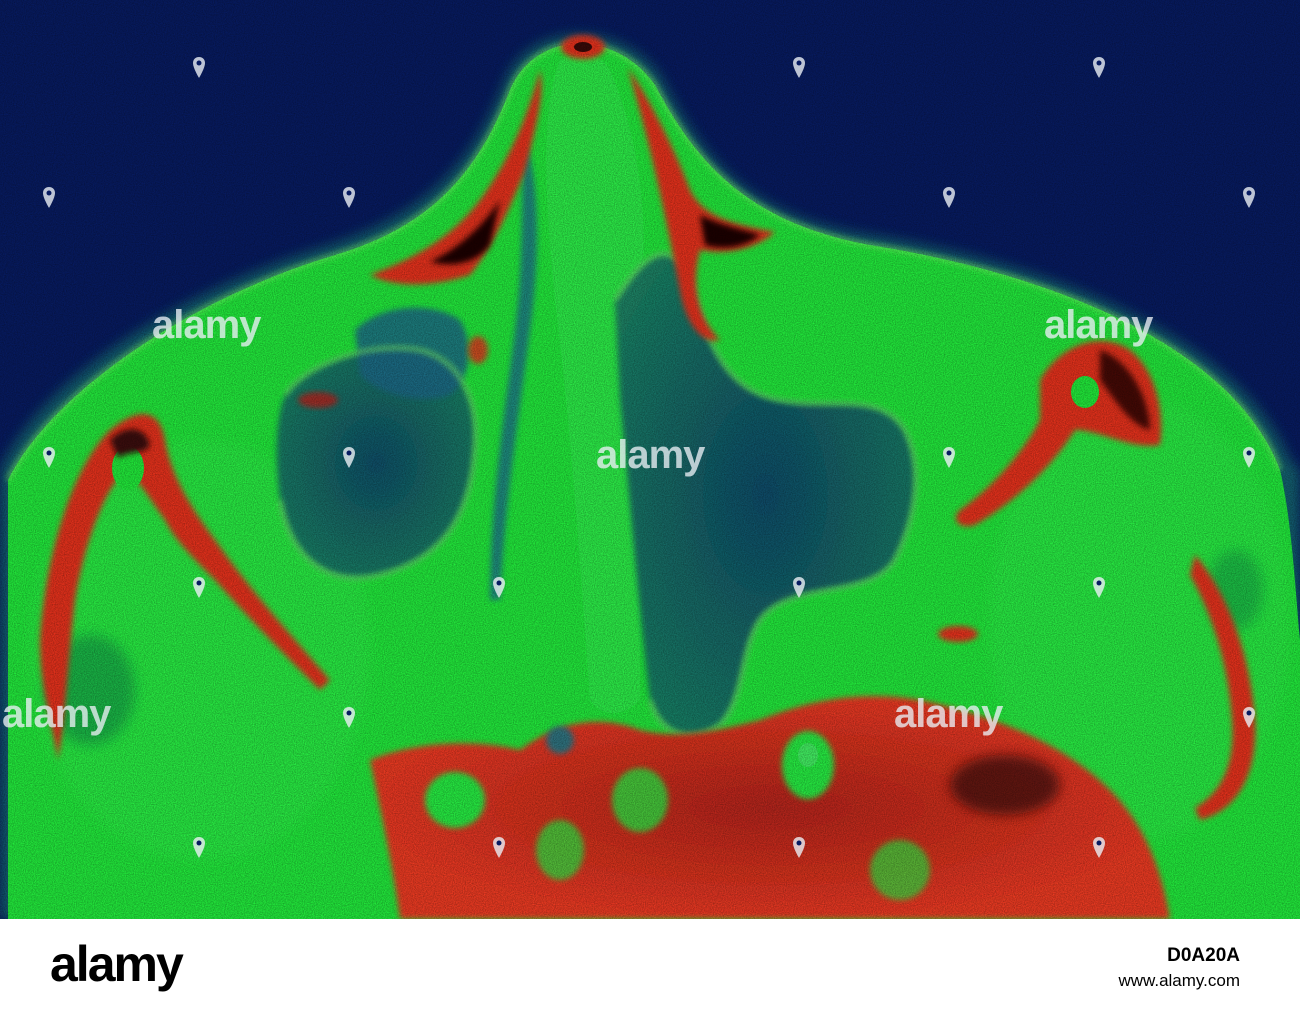  Describe the element at coordinates (117, 964) in the screenshot. I see `alamy-logo: alamy` at that location.